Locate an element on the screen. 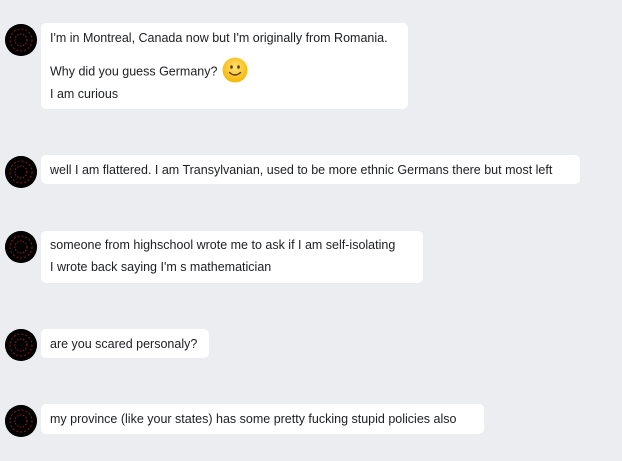 The width and height of the screenshot is (622, 461). message-text: I wrote back saying I'm s mathematician is located at coordinates (161, 267).